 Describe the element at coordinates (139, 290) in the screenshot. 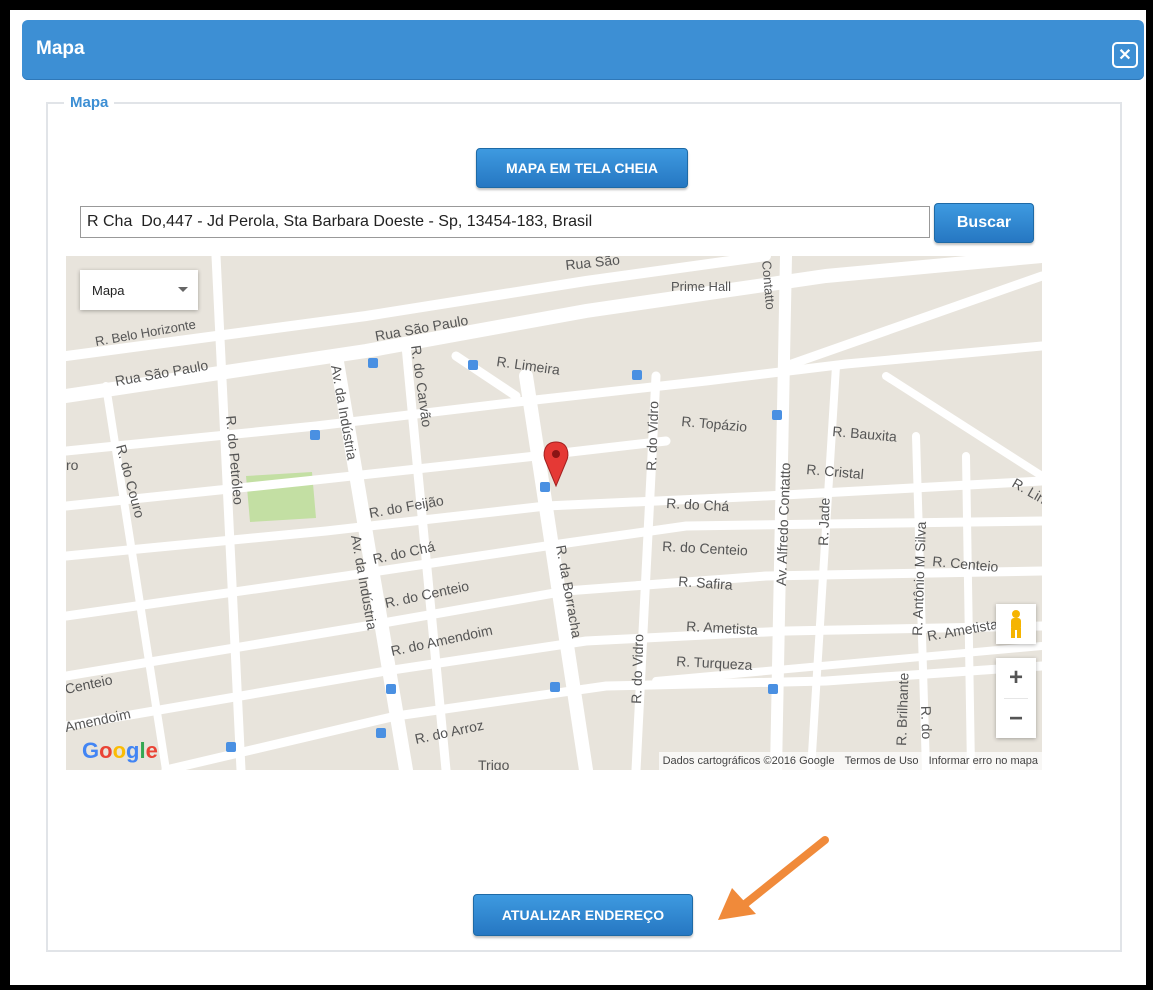

I see `map-type-select: Mapa` at that location.